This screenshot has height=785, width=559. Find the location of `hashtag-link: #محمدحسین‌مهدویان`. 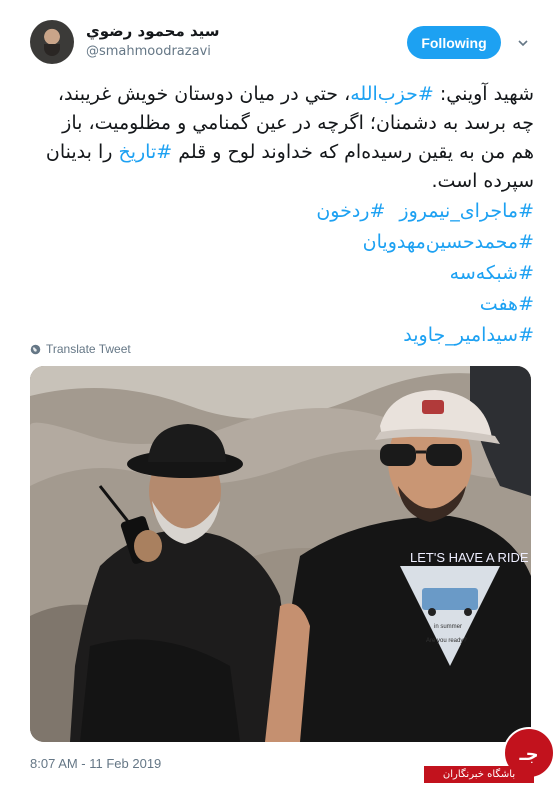

hashtag-link: #محمدحسین‌مهدویان is located at coordinates (280, 242).